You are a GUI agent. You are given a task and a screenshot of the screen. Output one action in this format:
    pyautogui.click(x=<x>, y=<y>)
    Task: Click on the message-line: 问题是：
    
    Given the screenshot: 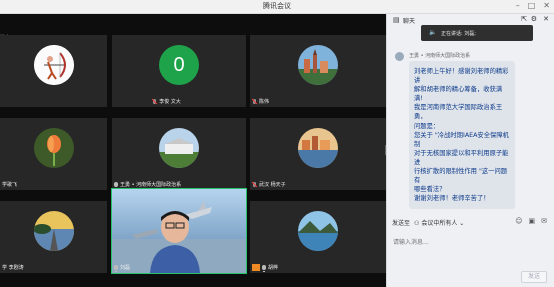 What is the action you would take?
    pyautogui.click(x=427, y=126)
    